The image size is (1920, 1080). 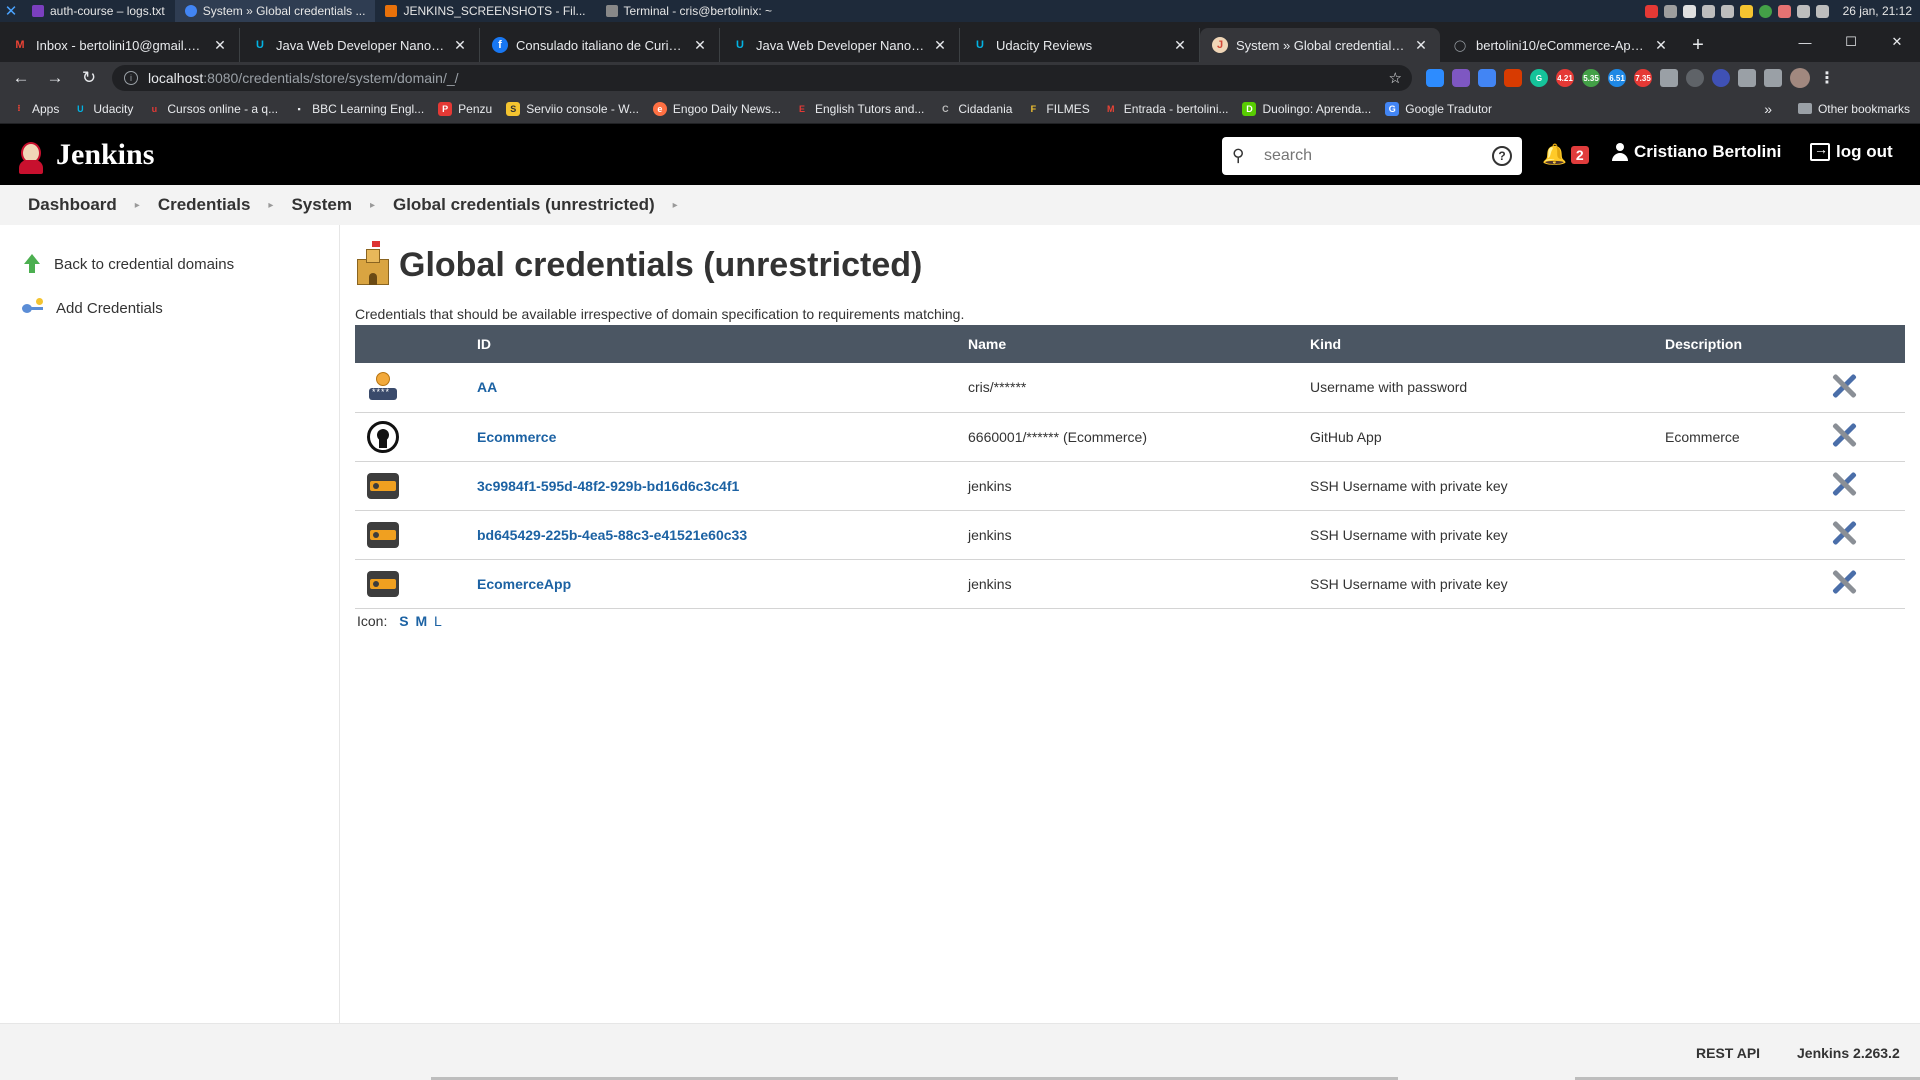 I want to click on close-window-icon: ✕, so click(x=1897, y=42).